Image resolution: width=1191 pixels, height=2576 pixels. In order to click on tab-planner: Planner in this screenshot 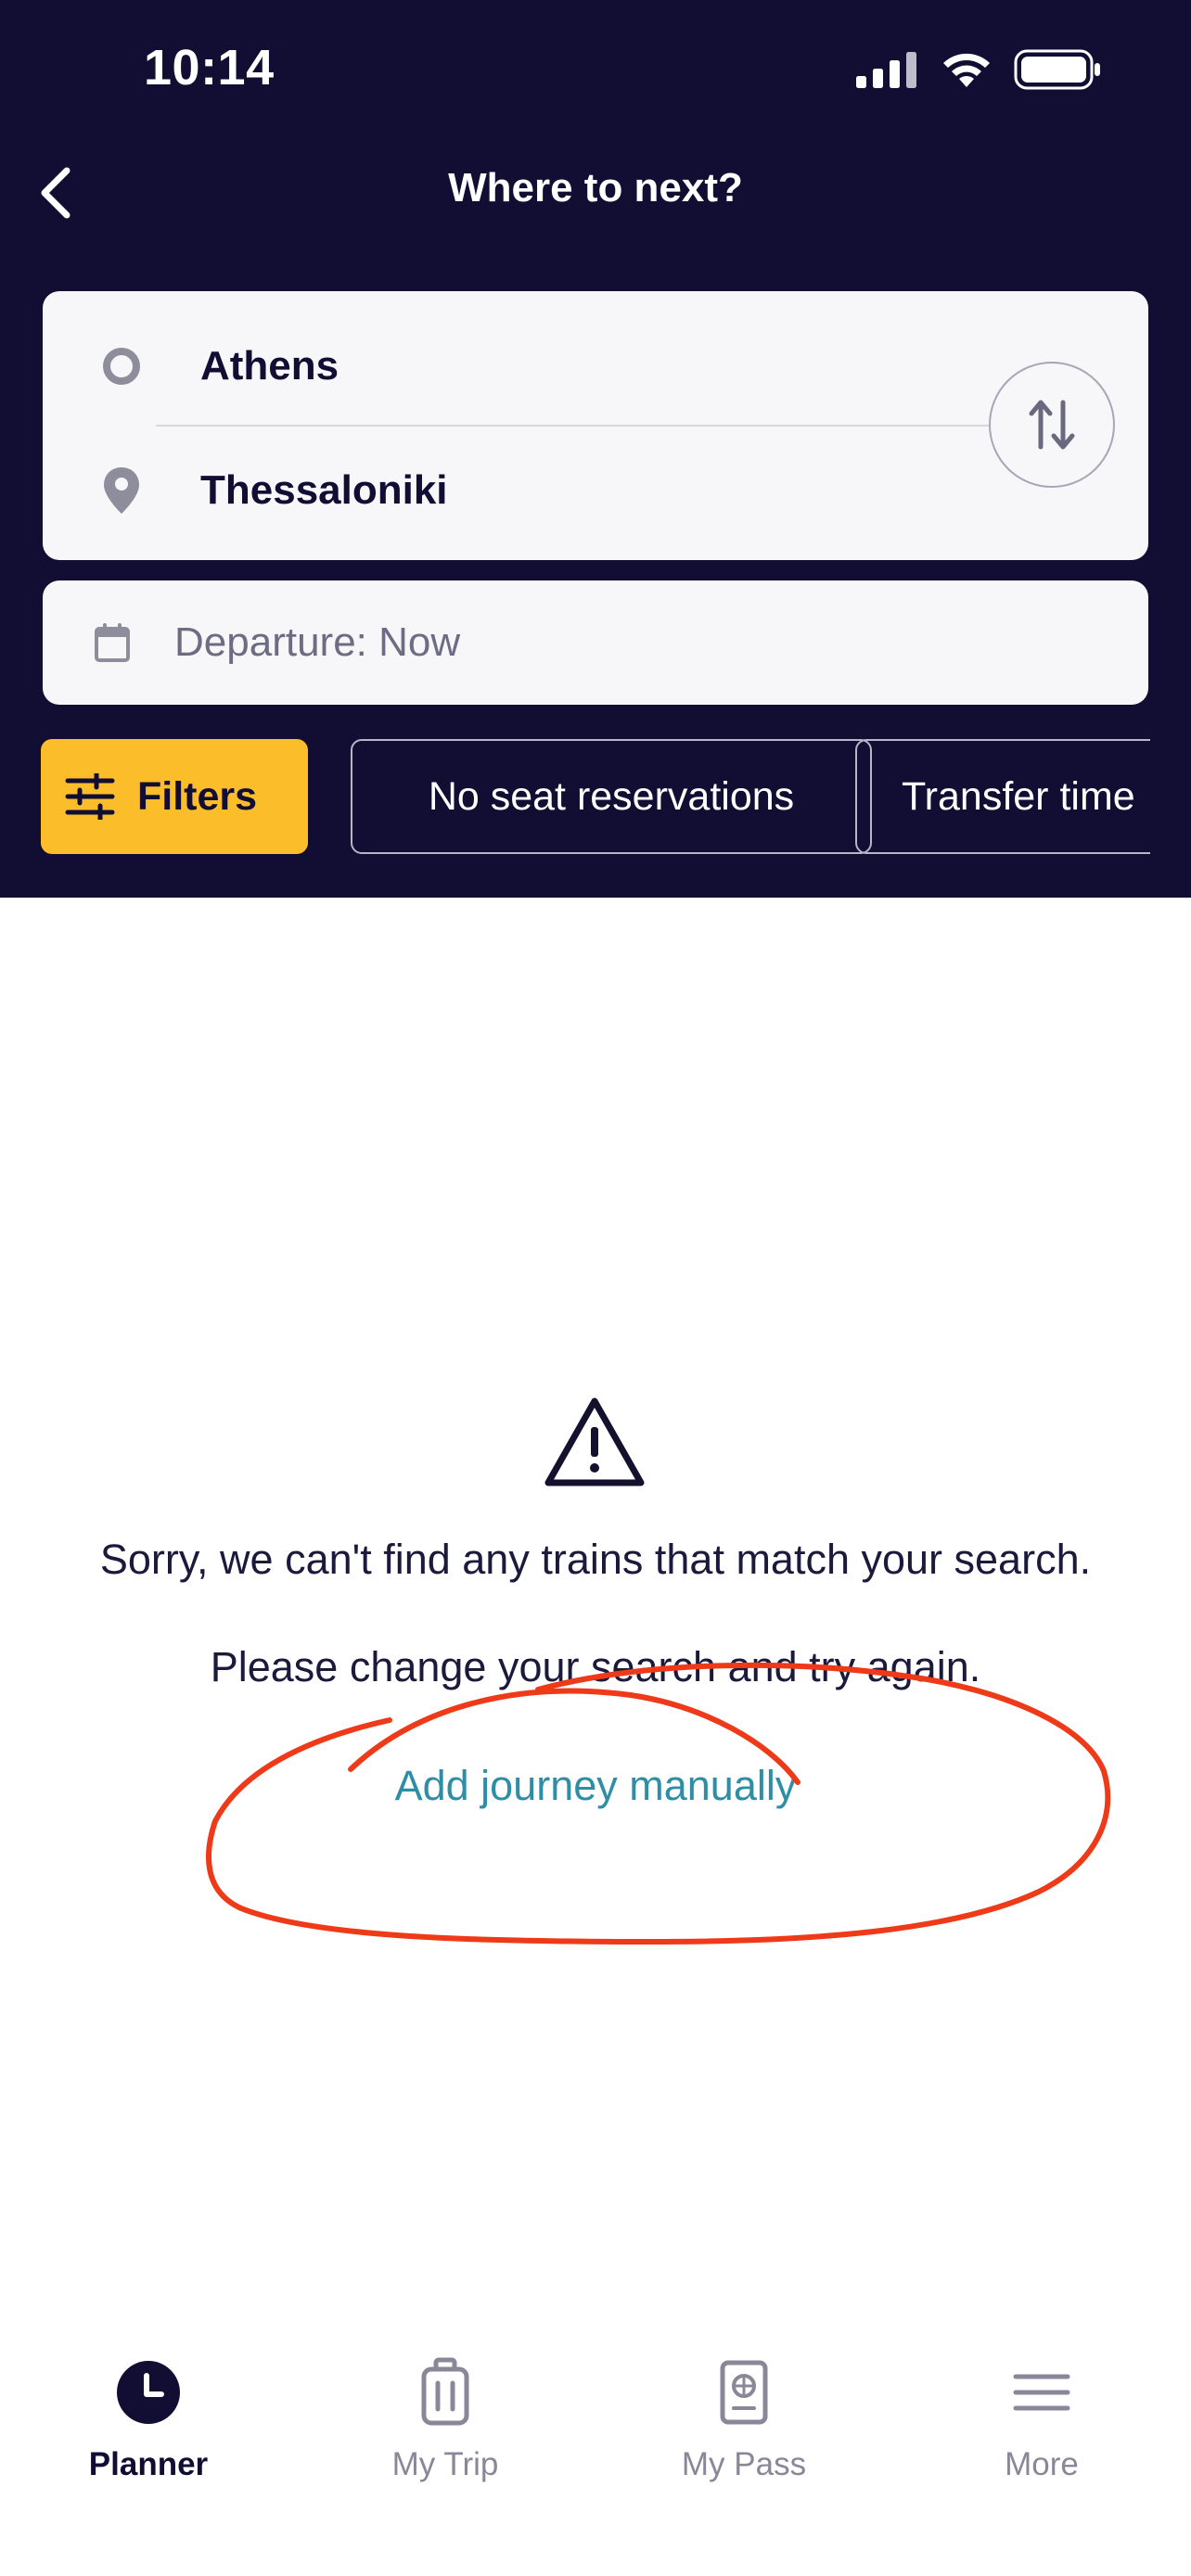, I will do `click(148, 2419)`.